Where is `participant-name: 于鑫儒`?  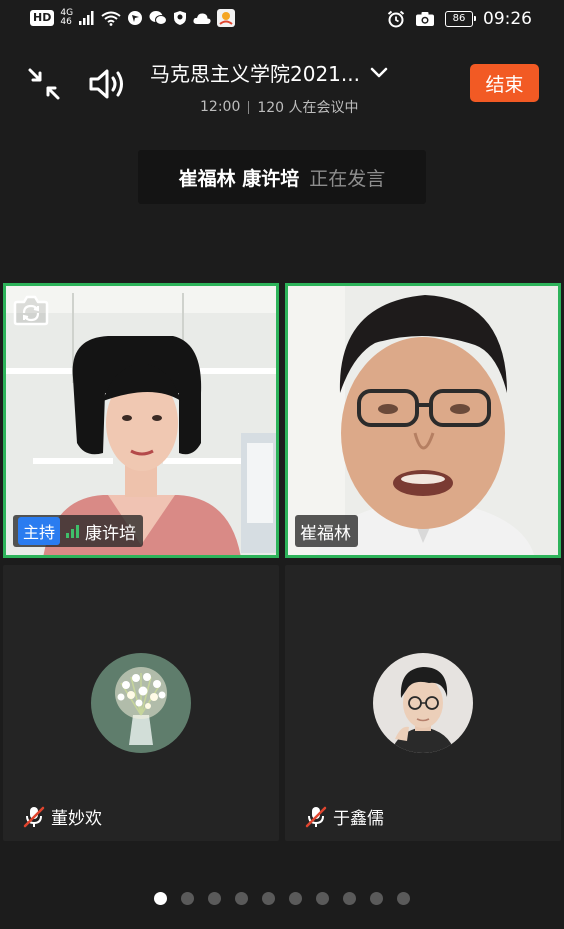 participant-name: 于鑫儒 is located at coordinates (358, 819).